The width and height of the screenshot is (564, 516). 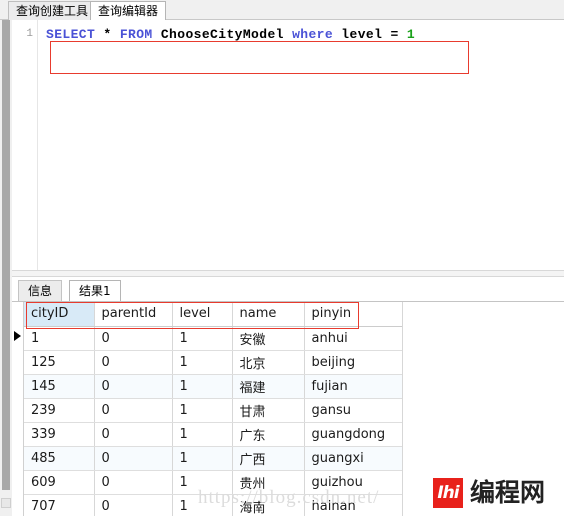 I want to click on table-row: 707 0 1 海南 hainan, so click(x=213, y=505).